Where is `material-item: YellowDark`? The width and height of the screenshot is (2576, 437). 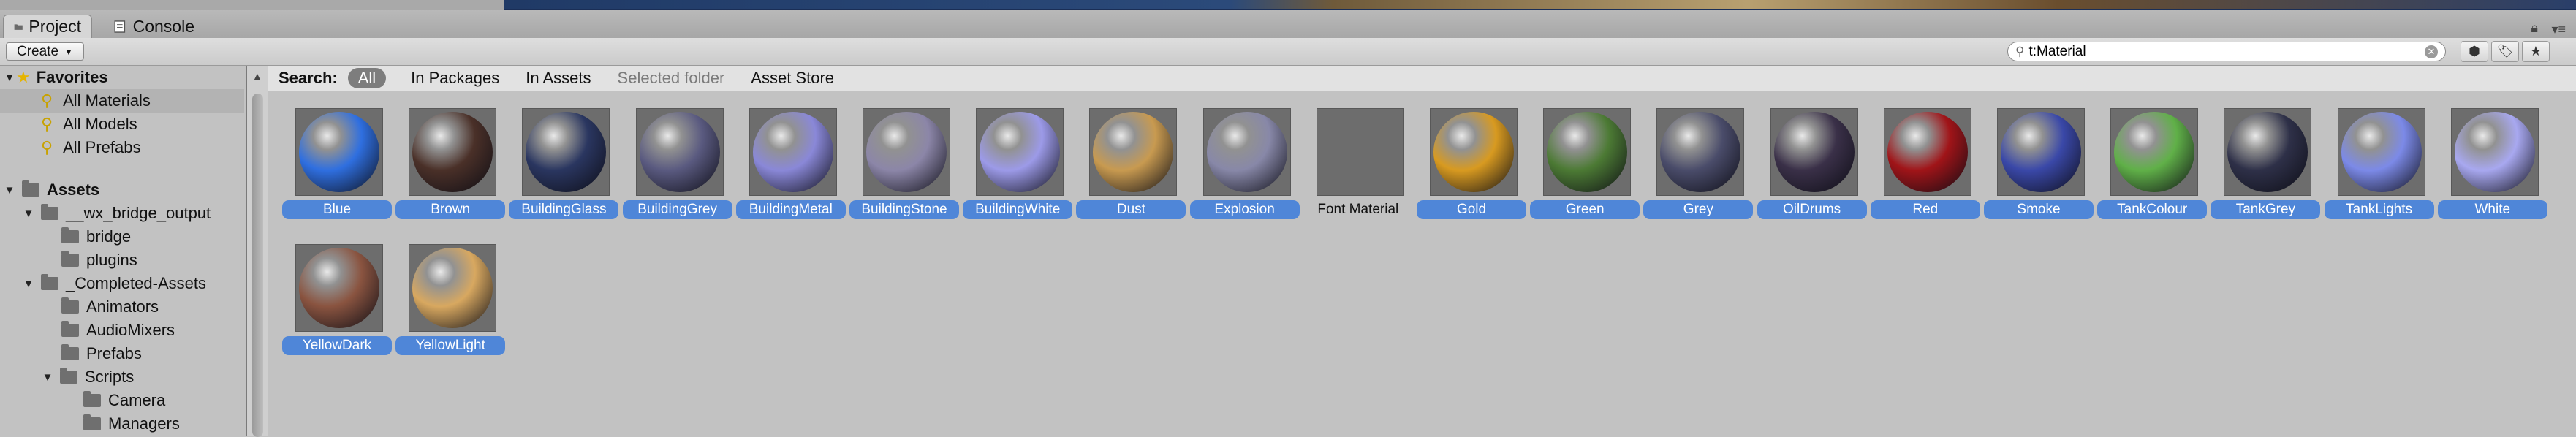 material-item: YellowDark is located at coordinates (337, 302).